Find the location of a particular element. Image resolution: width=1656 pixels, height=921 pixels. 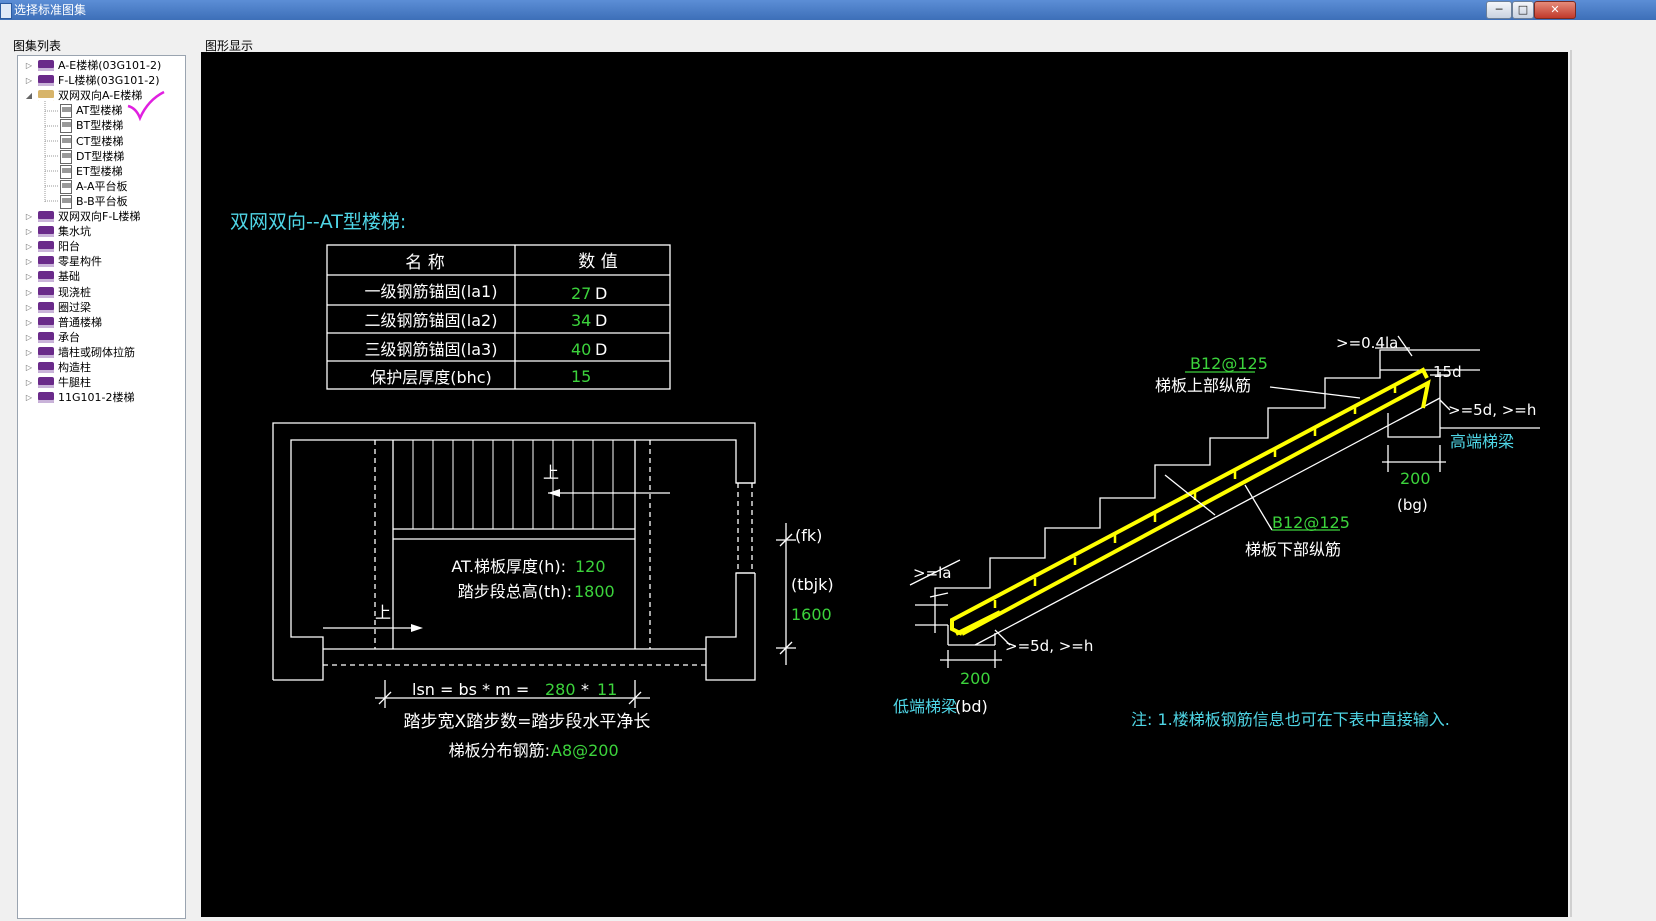

table-row-value: 40 is located at coordinates (581, 349).